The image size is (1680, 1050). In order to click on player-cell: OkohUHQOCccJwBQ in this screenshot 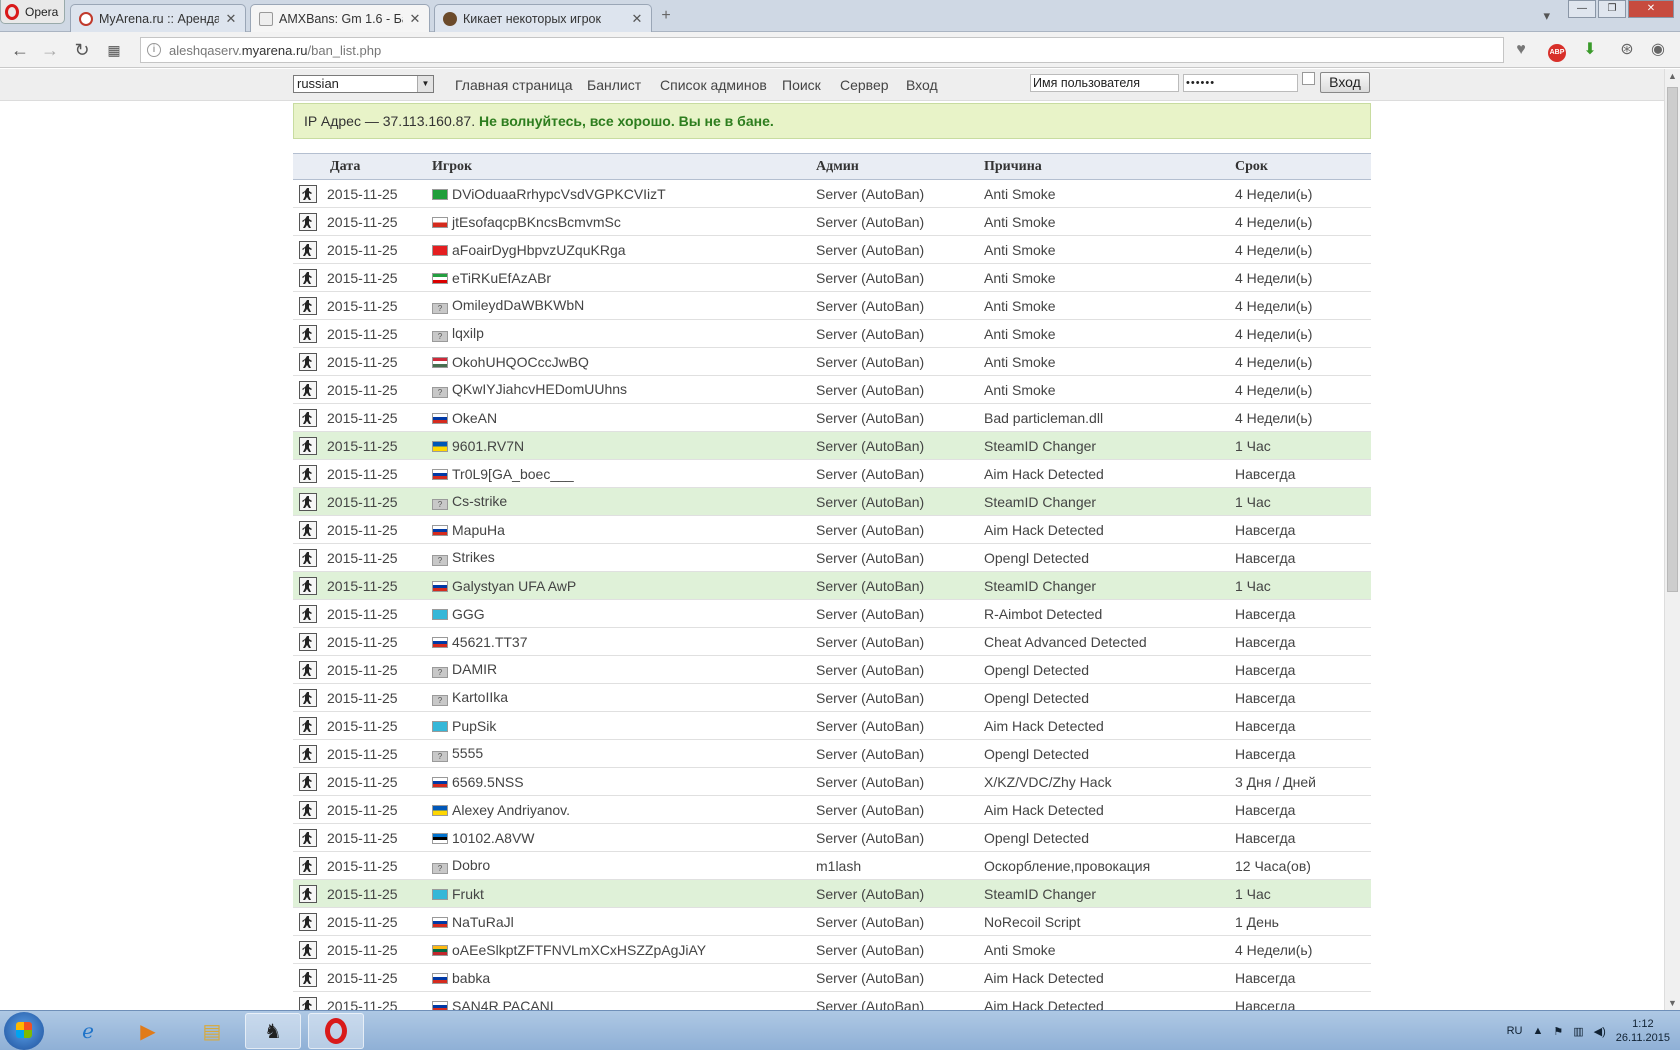, I will do `click(624, 361)`.